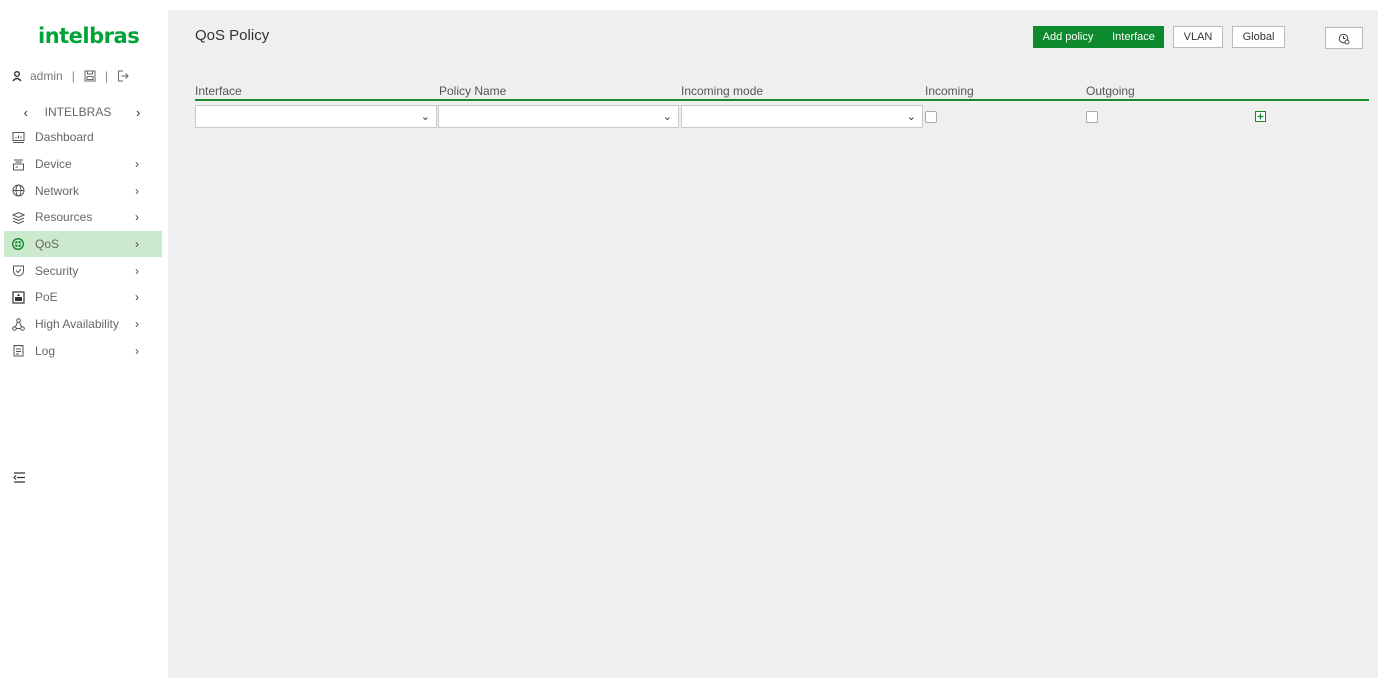  I want to click on column-header-interface: Interface, so click(218, 91).